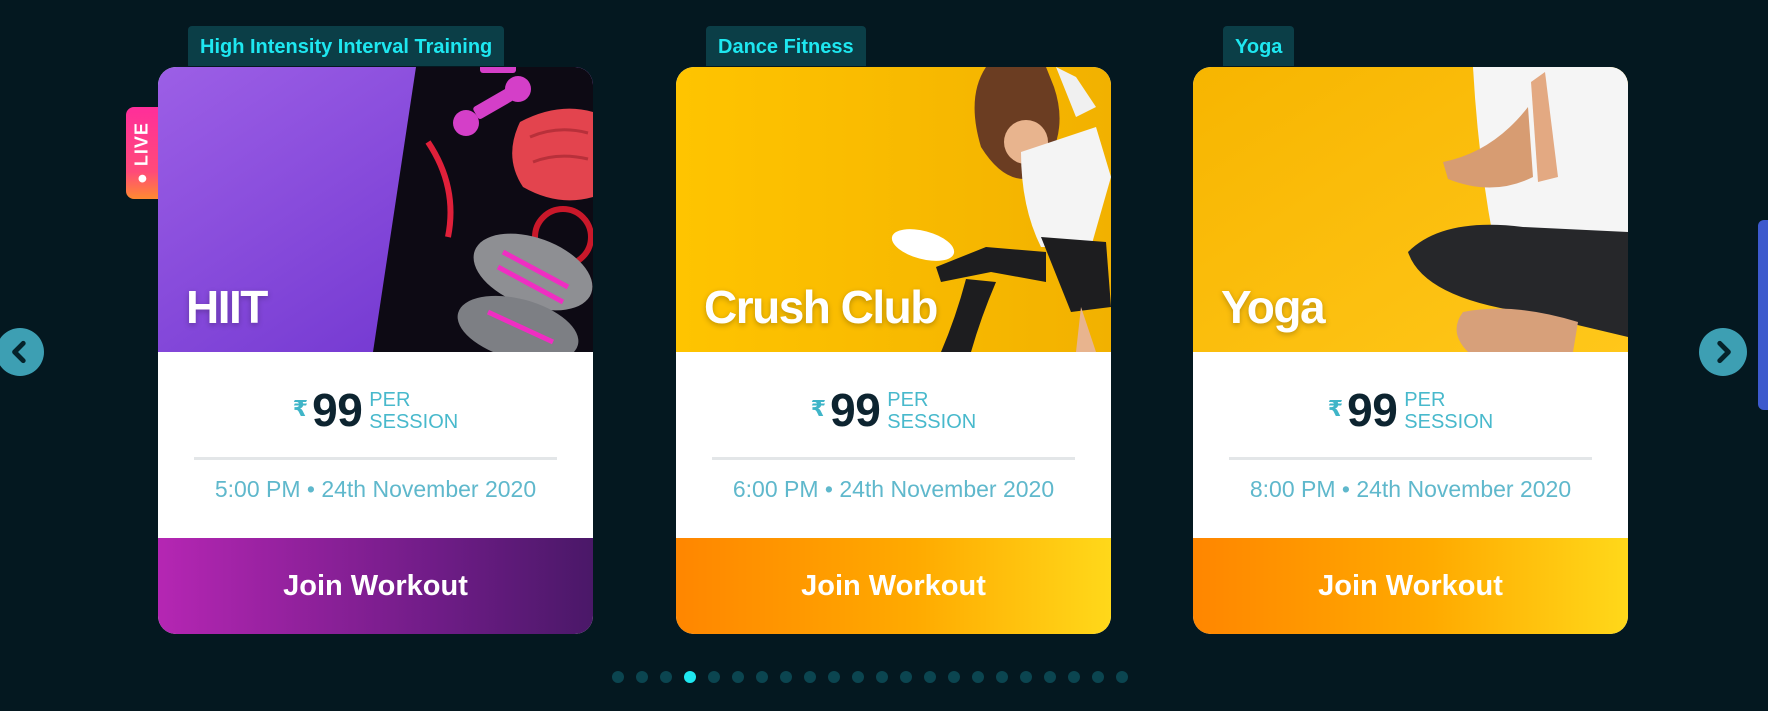  Describe the element at coordinates (786, 46) in the screenshot. I see `category-tag: Dance Fitness` at that location.